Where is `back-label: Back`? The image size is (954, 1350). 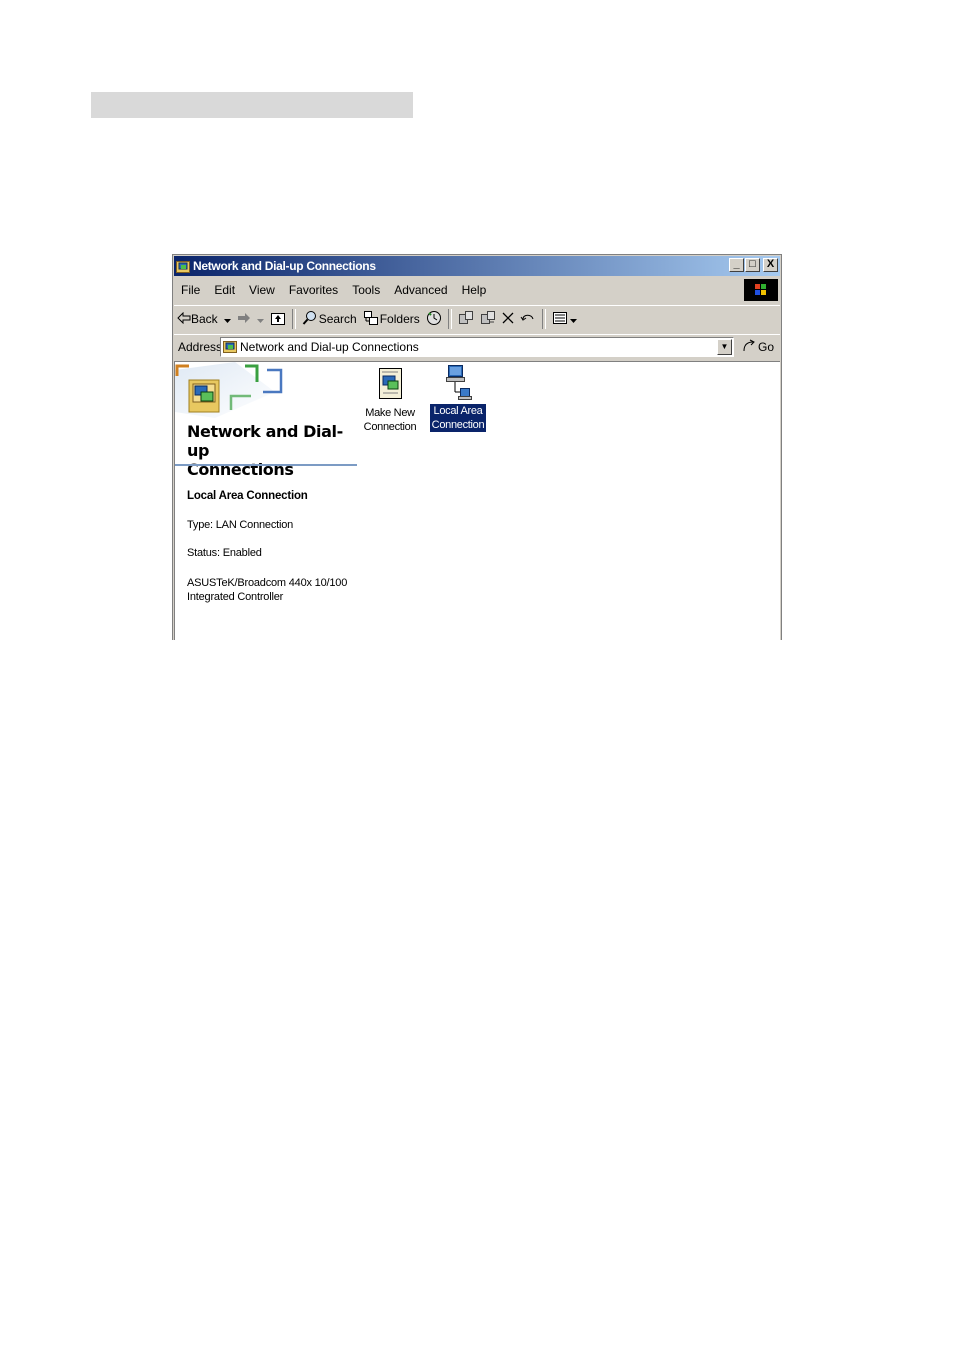
back-label: Back is located at coordinates (204, 319).